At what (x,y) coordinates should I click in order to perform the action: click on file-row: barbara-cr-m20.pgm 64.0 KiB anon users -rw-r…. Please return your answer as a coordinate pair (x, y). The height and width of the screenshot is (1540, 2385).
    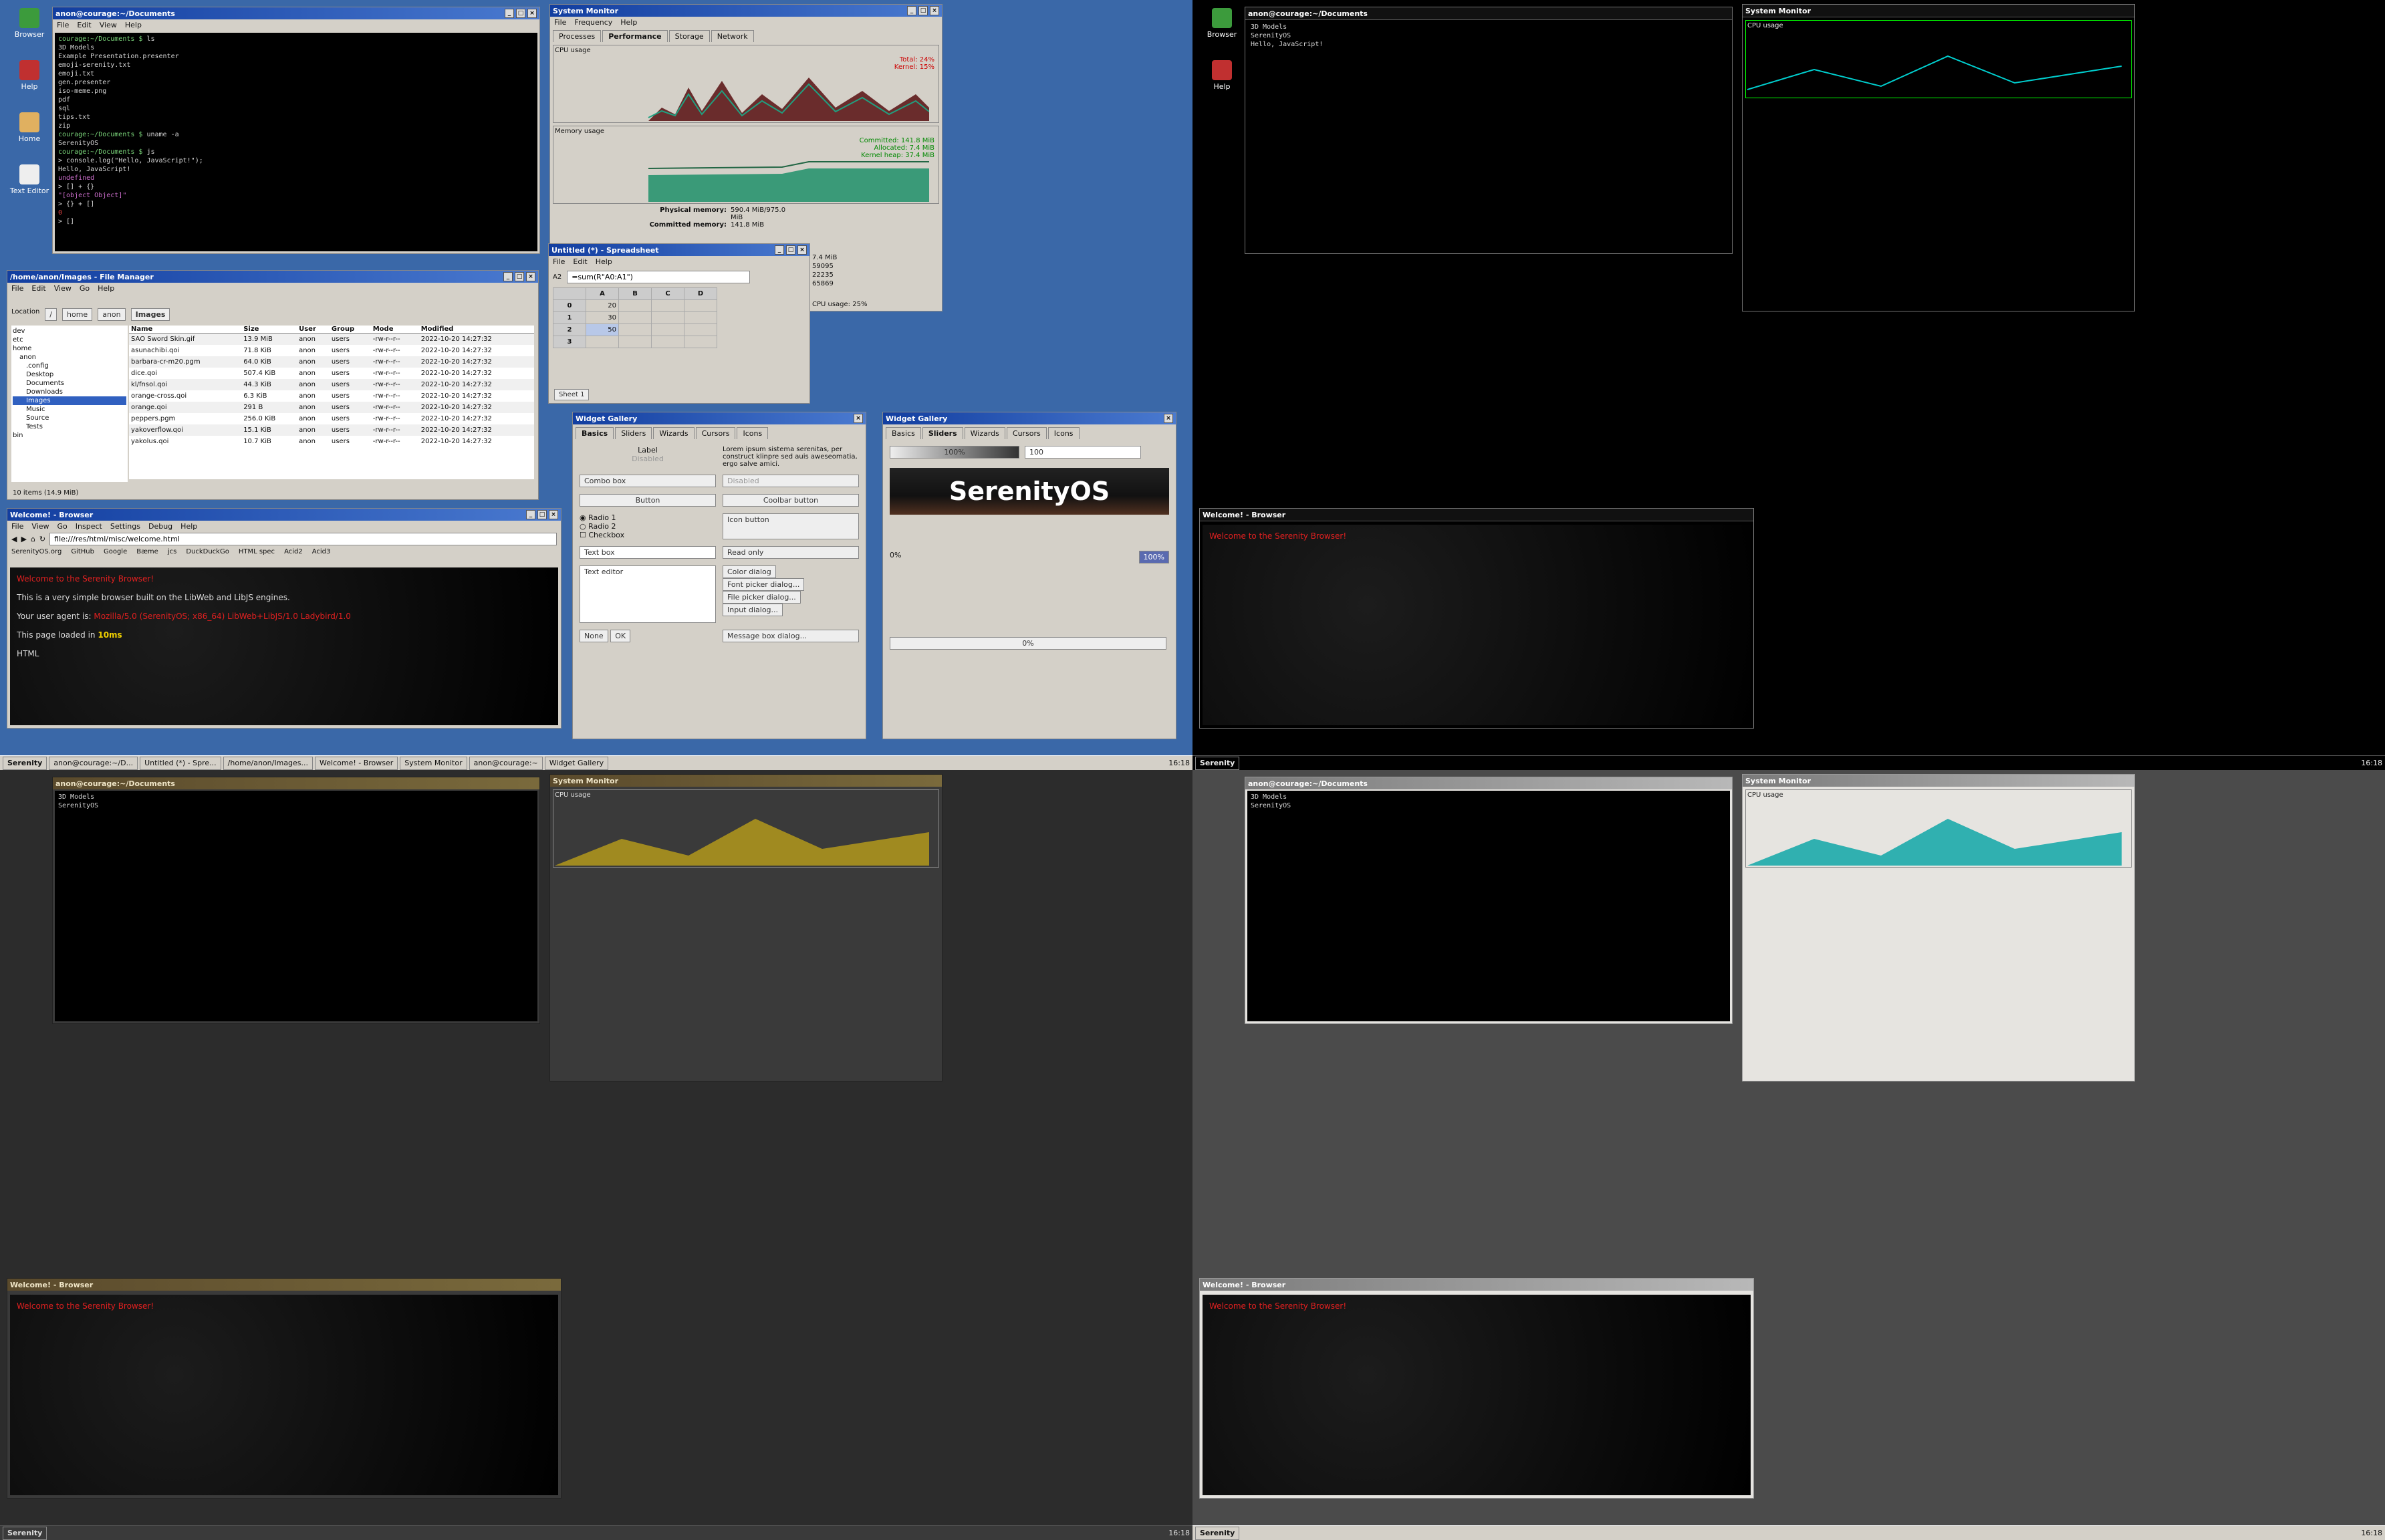
    Looking at the image, I should click on (331, 362).